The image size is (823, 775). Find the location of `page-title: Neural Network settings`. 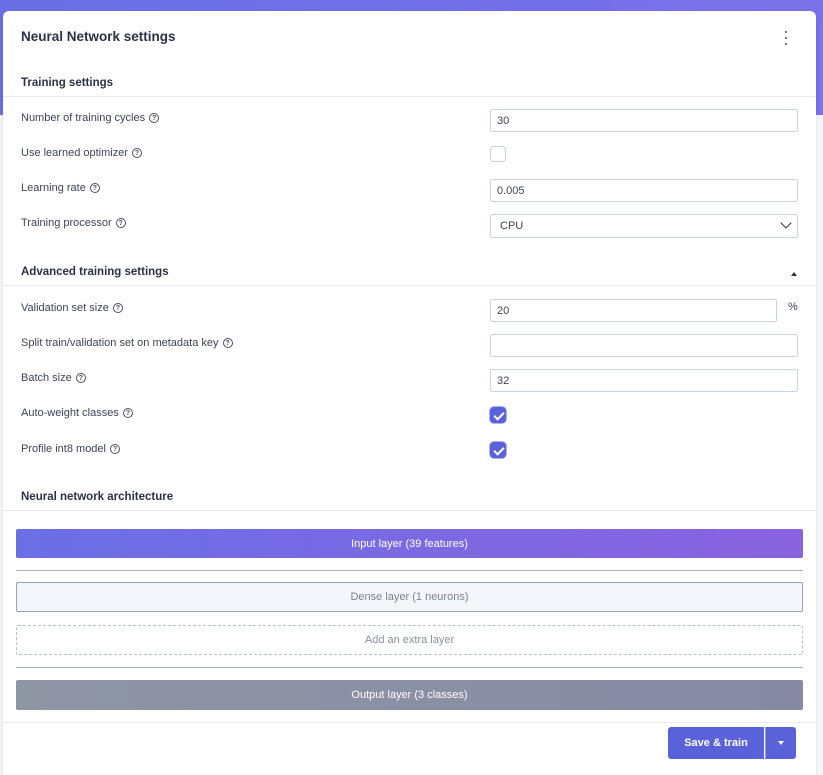

page-title: Neural Network settings is located at coordinates (98, 36).